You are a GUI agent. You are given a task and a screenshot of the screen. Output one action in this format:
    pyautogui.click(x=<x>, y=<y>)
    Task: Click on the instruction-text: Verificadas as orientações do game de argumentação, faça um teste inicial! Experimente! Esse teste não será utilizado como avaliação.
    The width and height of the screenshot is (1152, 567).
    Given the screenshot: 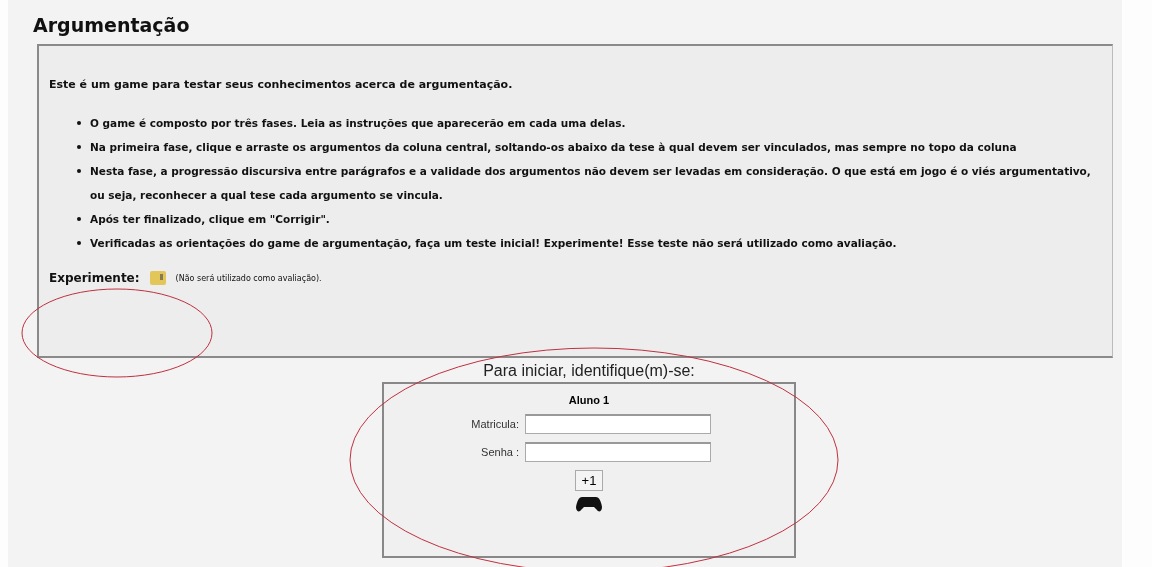 What is the action you would take?
    pyautogui.click(x=493, y=243)
    